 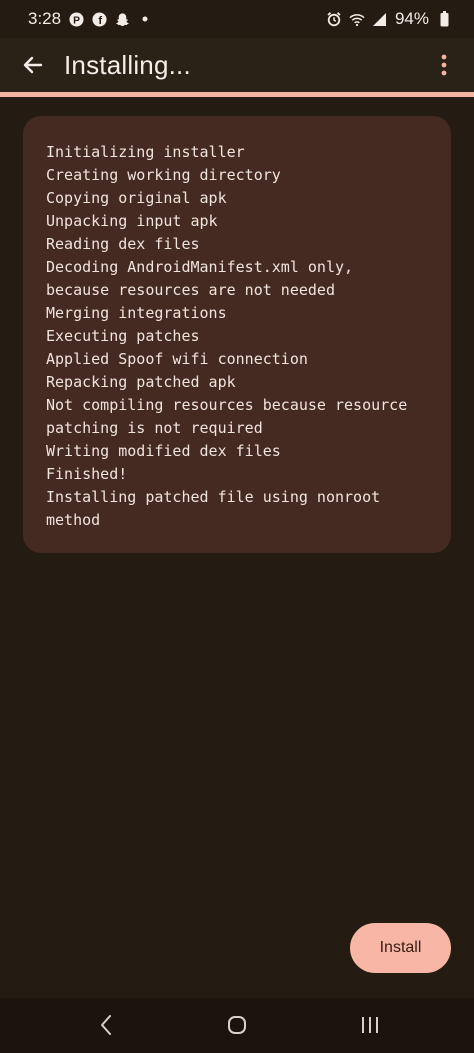 I want to click on back-button, so click(x=33, y=65).